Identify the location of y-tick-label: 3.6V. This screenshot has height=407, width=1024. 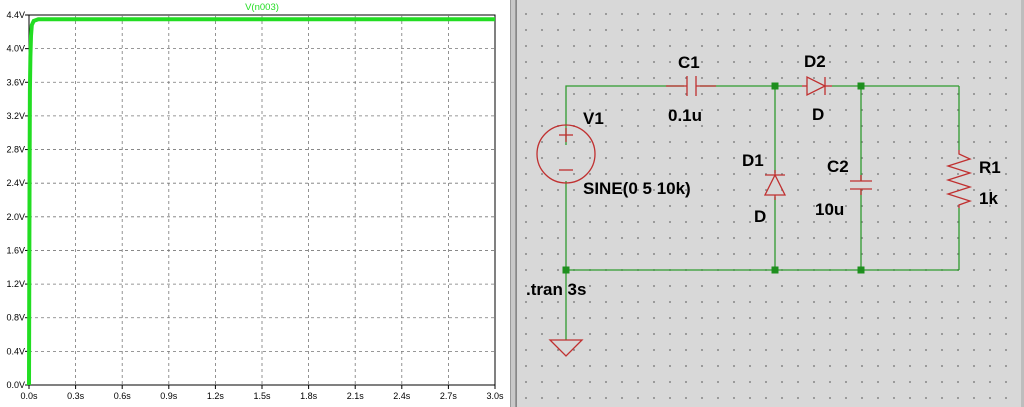
(15, 82).